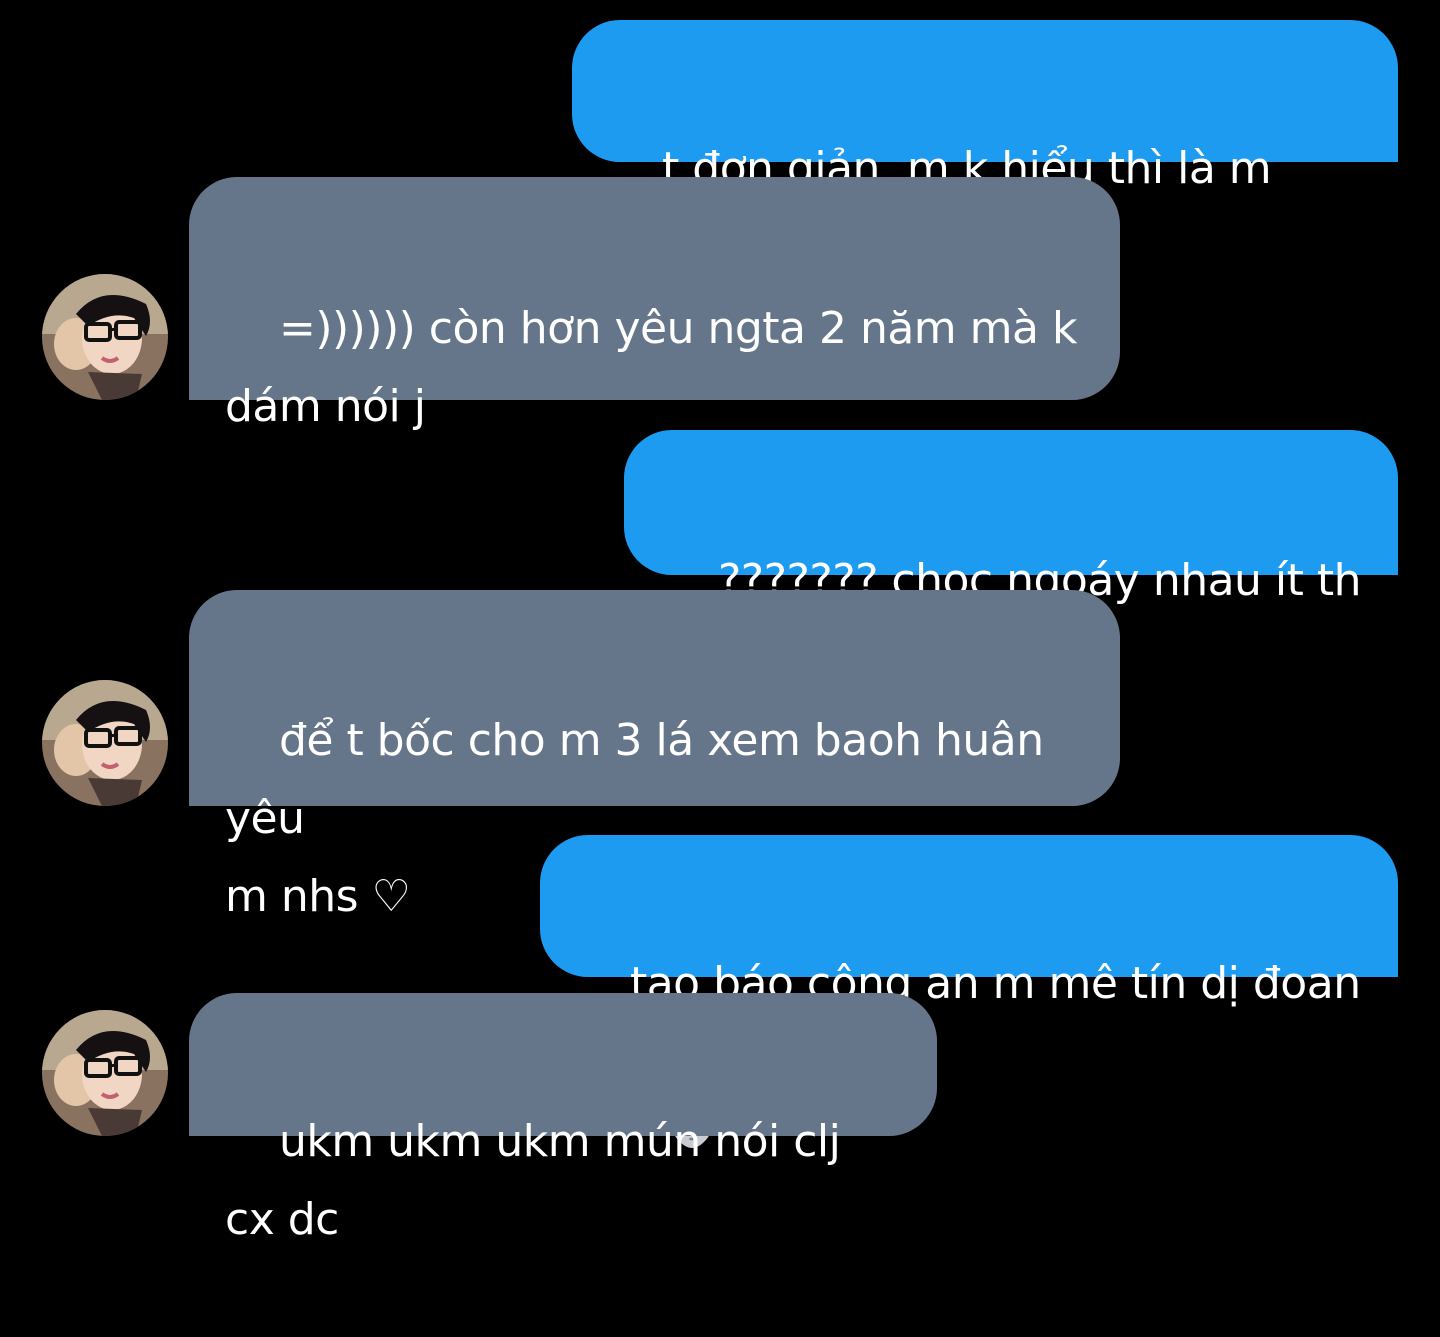  What do you see at coordinates (969, 991) in the screenshot?
I see `outgoing-message: tao báo công an m mê tín dị đoan` at bounding box center [969, 991].